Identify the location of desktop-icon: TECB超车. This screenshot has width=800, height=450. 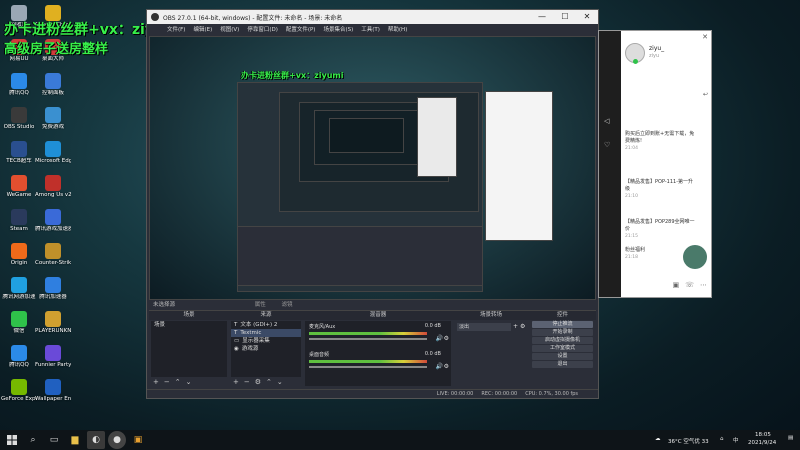
(19, 155).